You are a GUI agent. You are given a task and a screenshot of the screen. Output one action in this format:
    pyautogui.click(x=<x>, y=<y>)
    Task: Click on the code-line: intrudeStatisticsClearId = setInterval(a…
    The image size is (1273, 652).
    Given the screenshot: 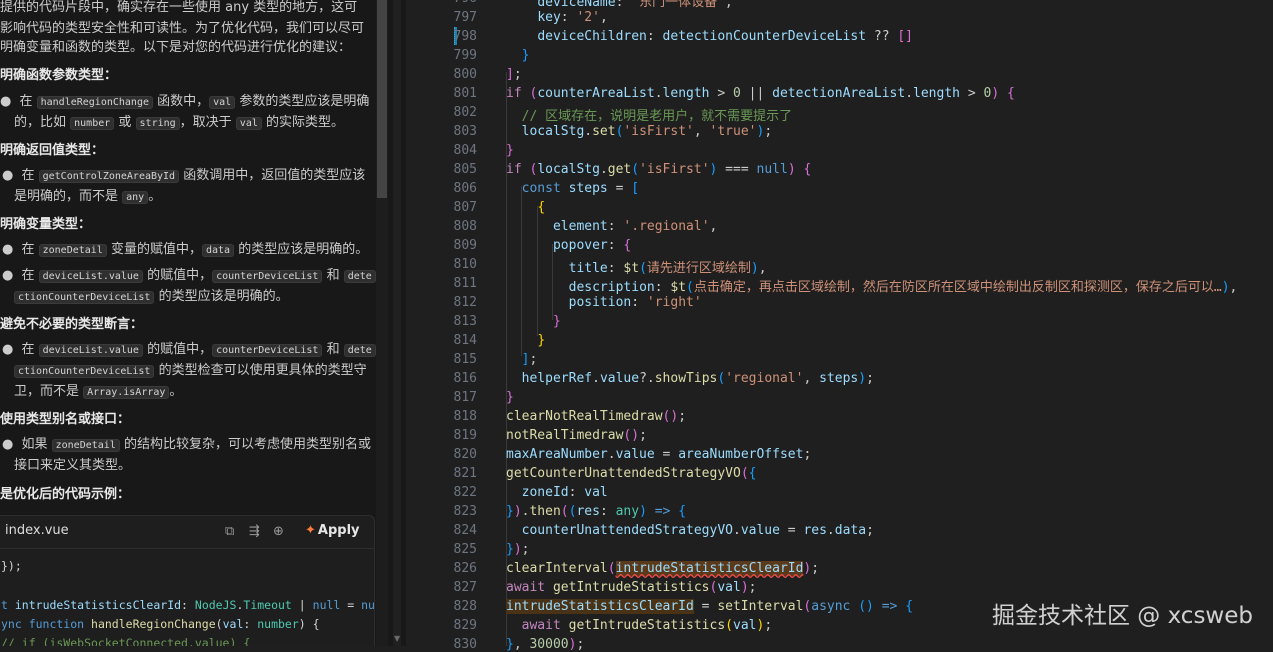 What is the action you would take?
    pyautogui.click(x=710, y=606)
    